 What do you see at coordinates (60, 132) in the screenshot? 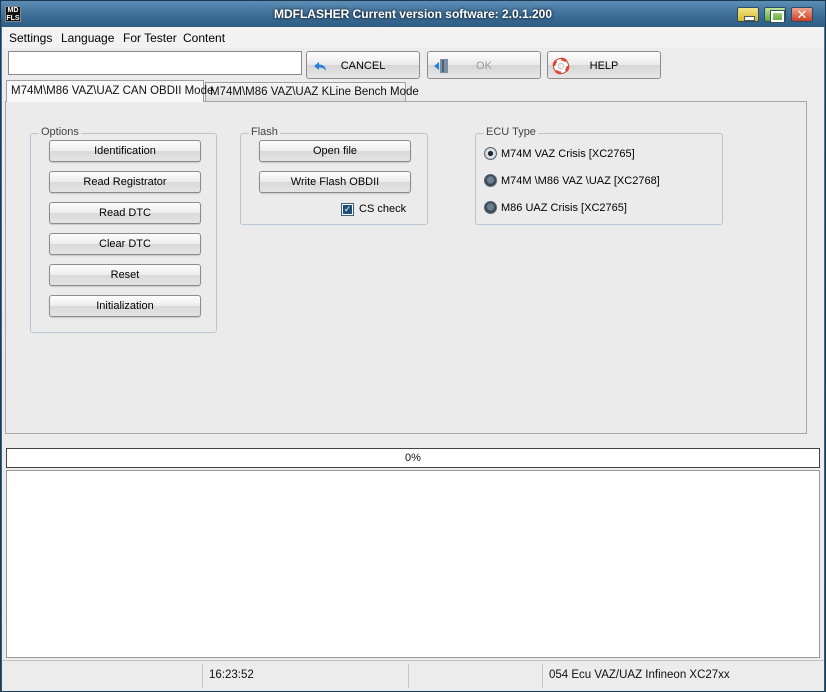
I see `options-group-title: Options` at bounding box center [60, 132].